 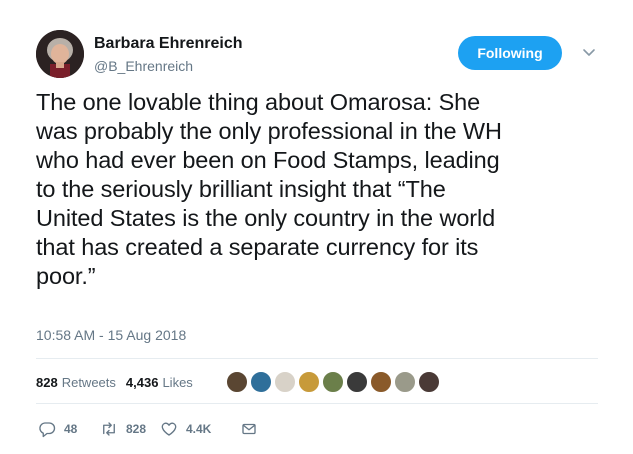 What do you see at coordinates (60, 54) in the screenshot?
I see `author-avatar` at bounding box center [60, 54].